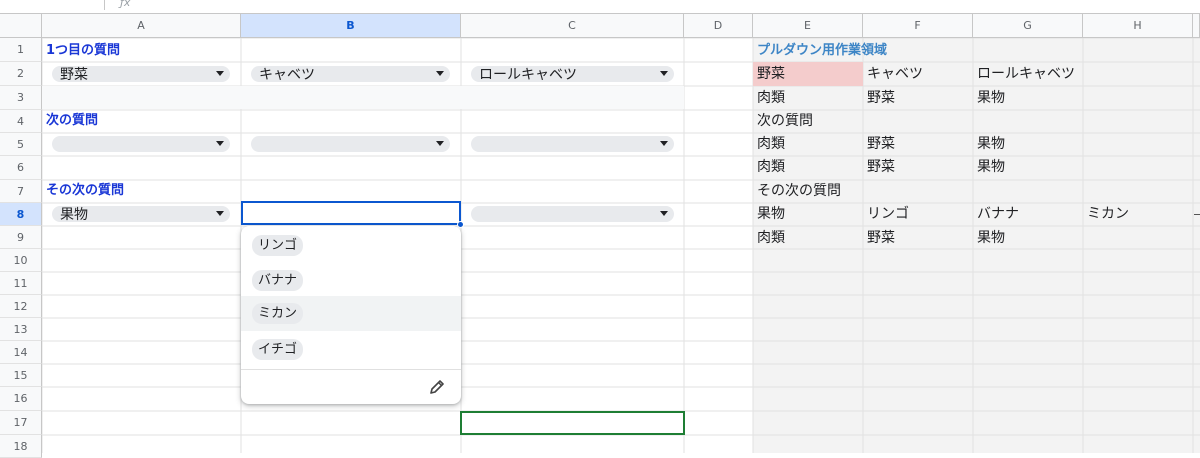 The height and width of the screenshot is (458, 1200). Describe the element at coordinates (74, 75) in the screenshot. I see `dropdown-a2-value: 野菜` at that location.